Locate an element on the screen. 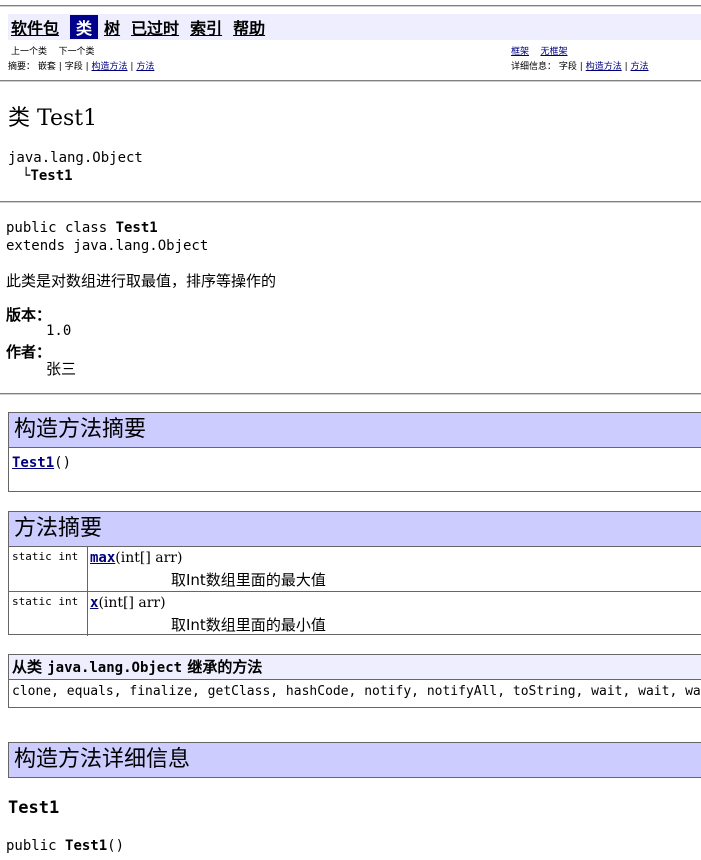  nav-index: 索引 is located at coordinates (206, 27).